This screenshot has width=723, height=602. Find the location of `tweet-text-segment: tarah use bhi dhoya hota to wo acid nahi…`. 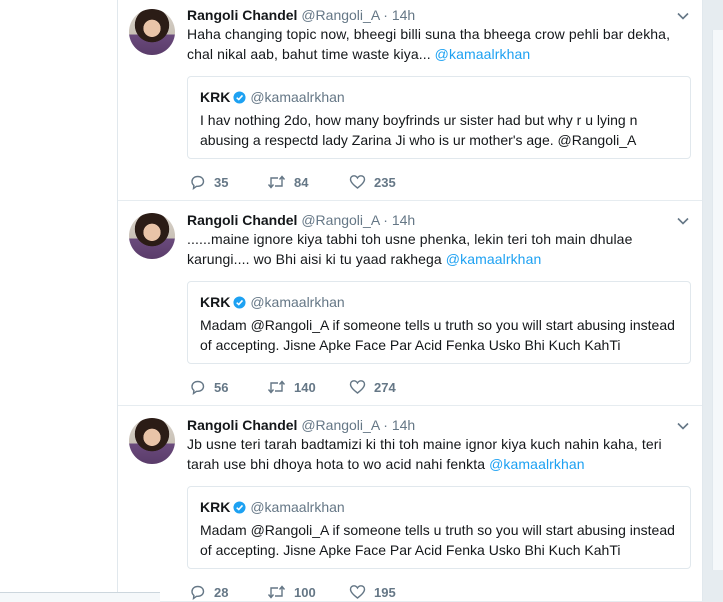

tweet-text-segment: tarah use bhi dhoya hota to wo acid nahi… is located at coordinates (338, 464).